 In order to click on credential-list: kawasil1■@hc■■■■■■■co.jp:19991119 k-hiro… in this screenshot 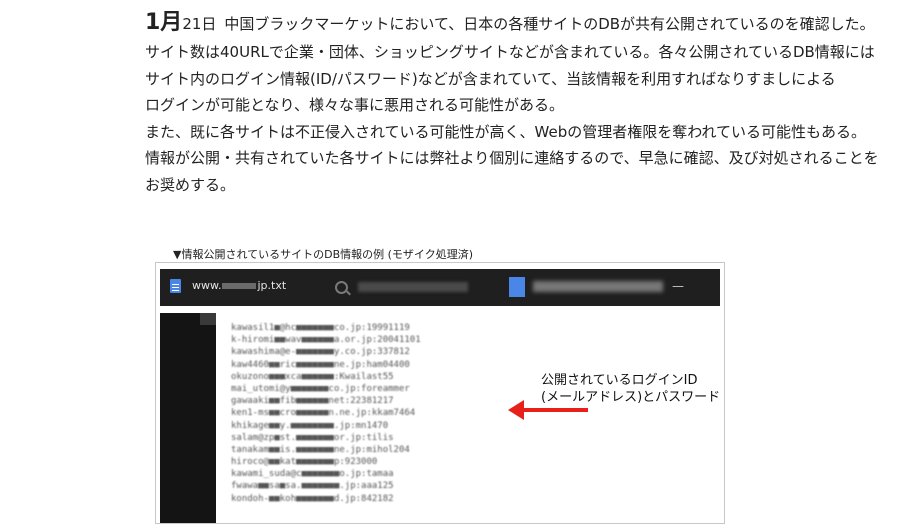, I will do `click(361, 413)`.